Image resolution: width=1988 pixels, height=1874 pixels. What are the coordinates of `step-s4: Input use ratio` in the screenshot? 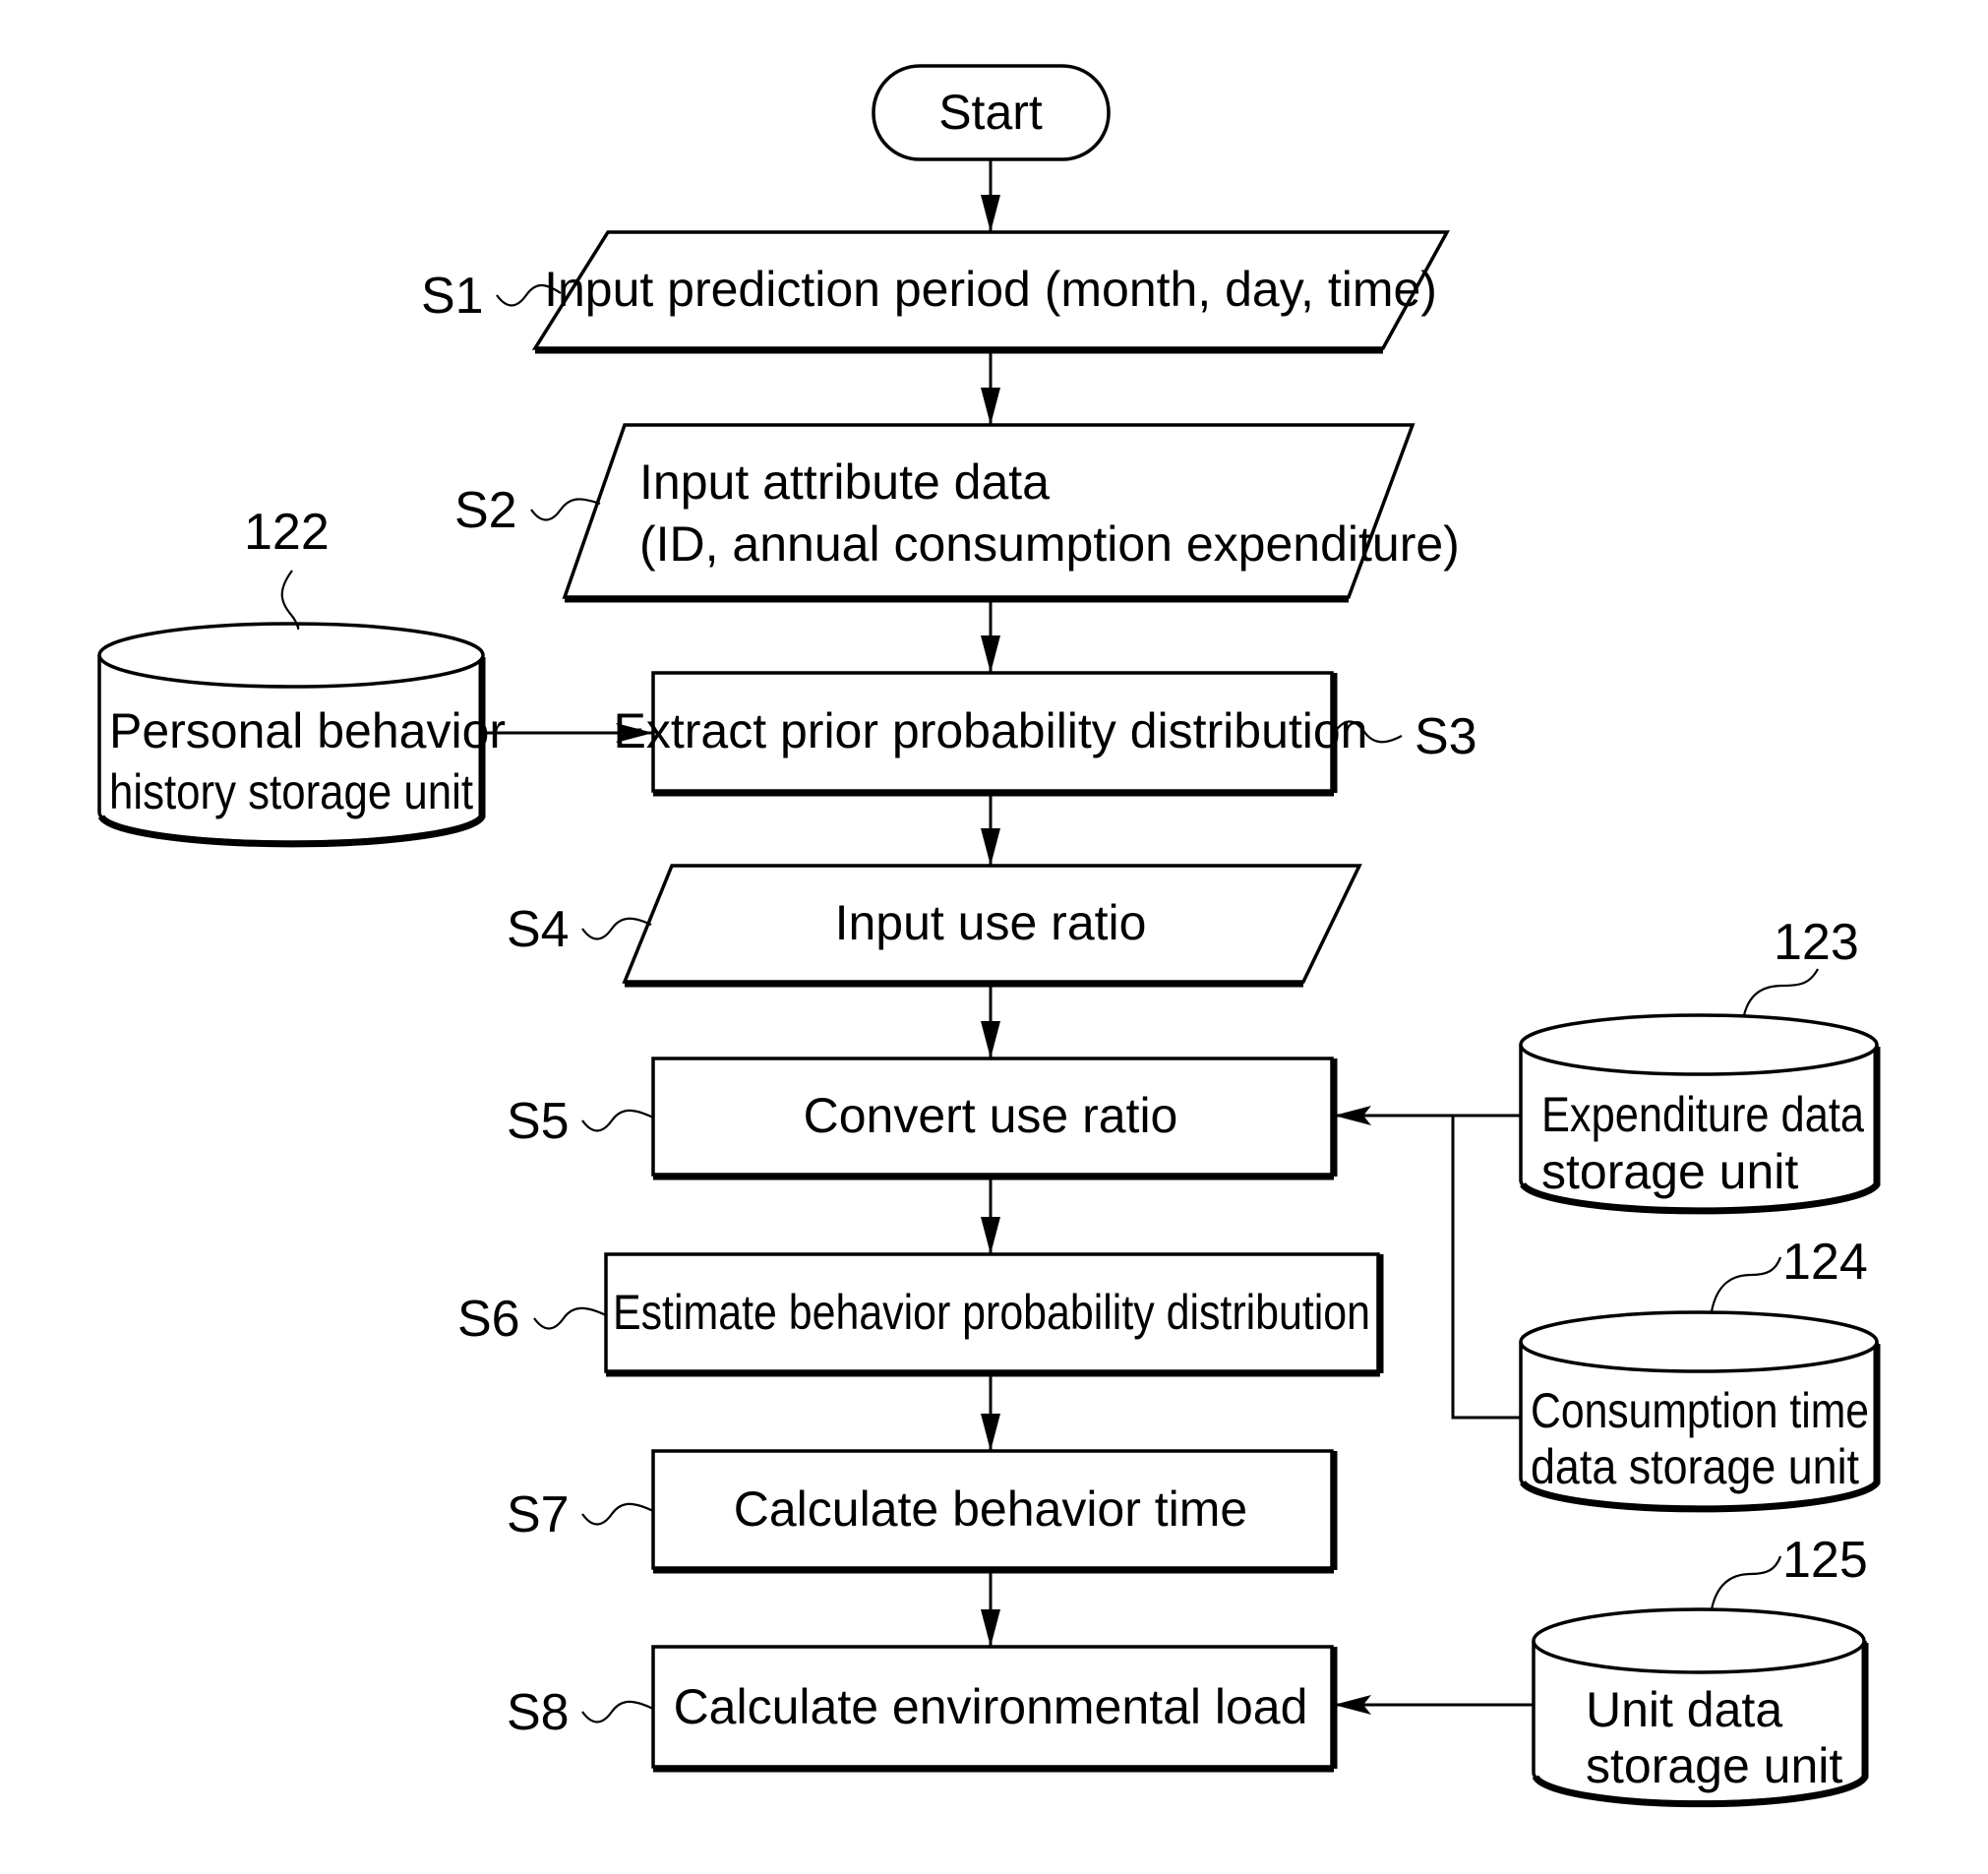 It's located at (992, 926).